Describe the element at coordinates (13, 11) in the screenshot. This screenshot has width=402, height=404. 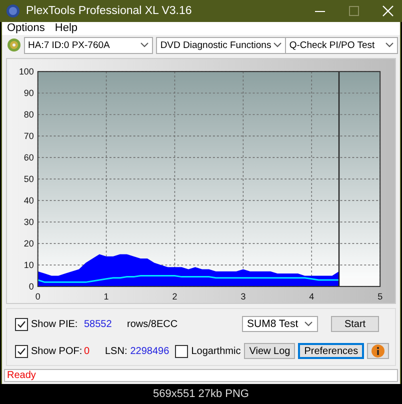
I see `app-logo-icon` at that location.